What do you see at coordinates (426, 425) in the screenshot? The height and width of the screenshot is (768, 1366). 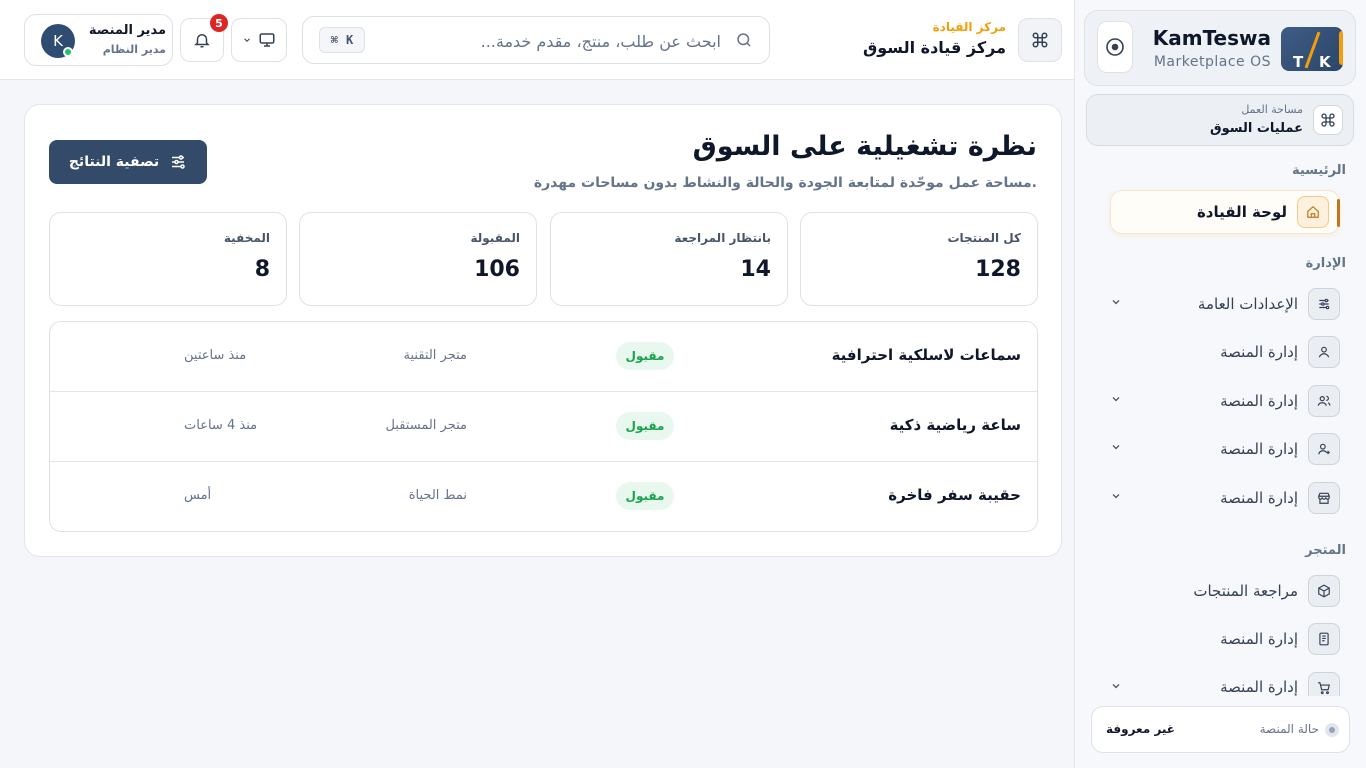 I see `store-name: متجر المستقبل` at bounding box center [426, 425].